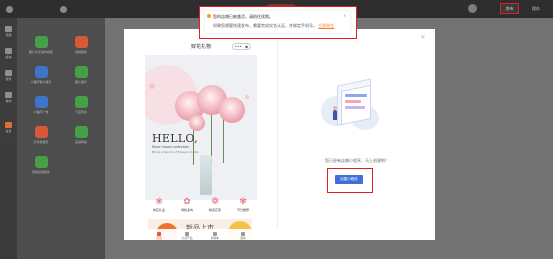  I want to click on app-icon, so click(63, 9).